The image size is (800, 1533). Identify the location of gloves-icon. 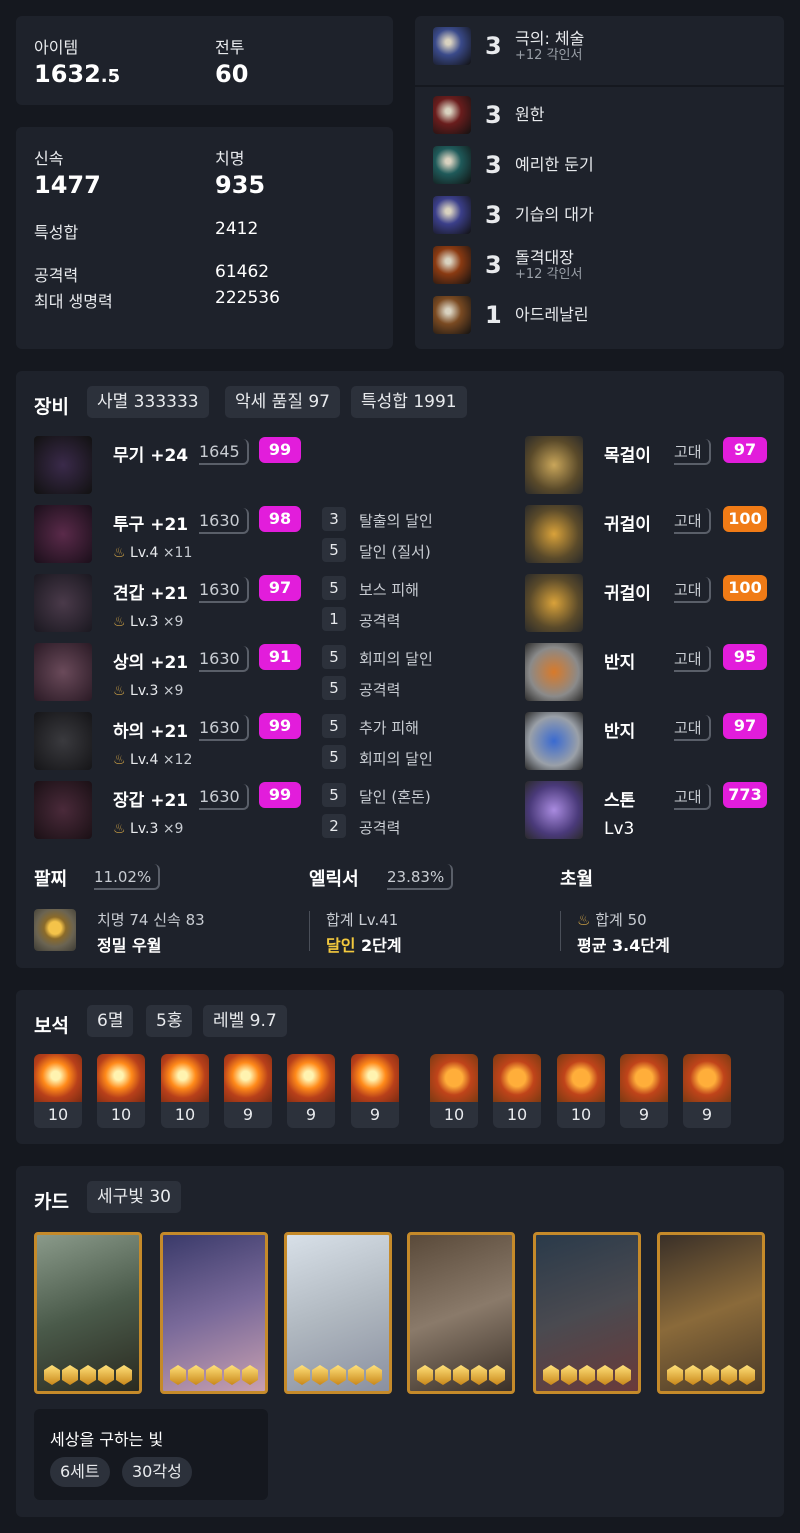
(63, 810).